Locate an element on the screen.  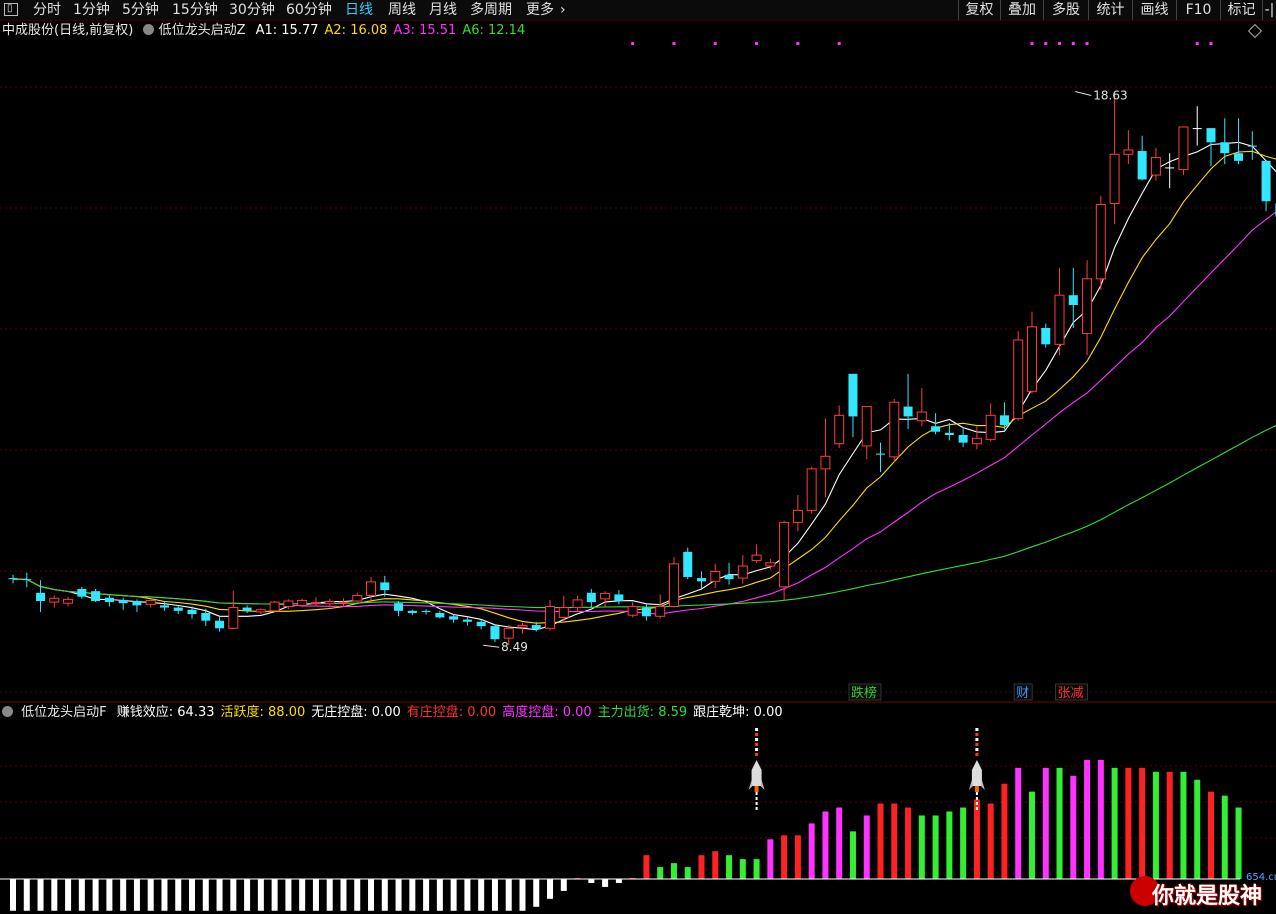
annotation-label: 18.63 is located at coordinates (1110, 96).